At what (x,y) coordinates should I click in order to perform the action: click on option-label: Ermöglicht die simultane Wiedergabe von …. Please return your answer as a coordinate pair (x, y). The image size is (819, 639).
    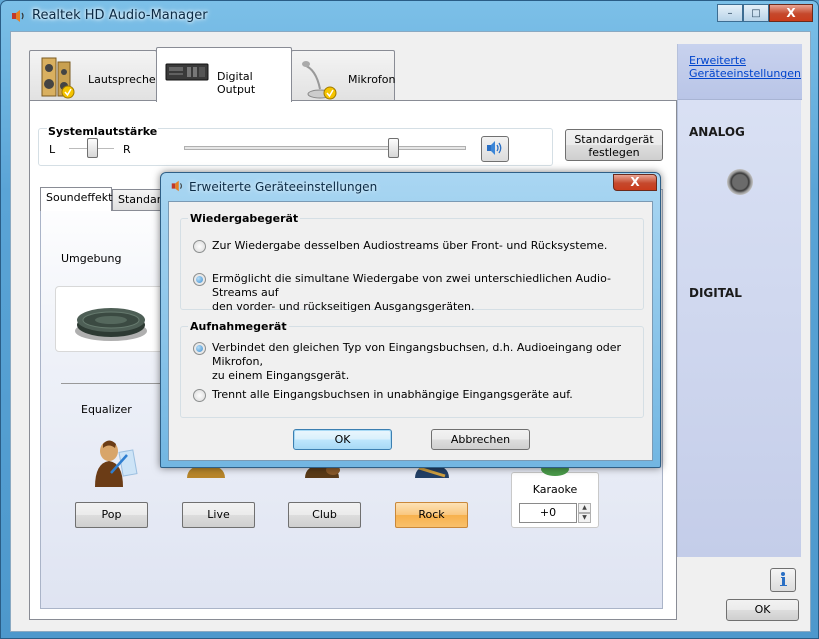
    Looking at the image, I should click on (427, 293).